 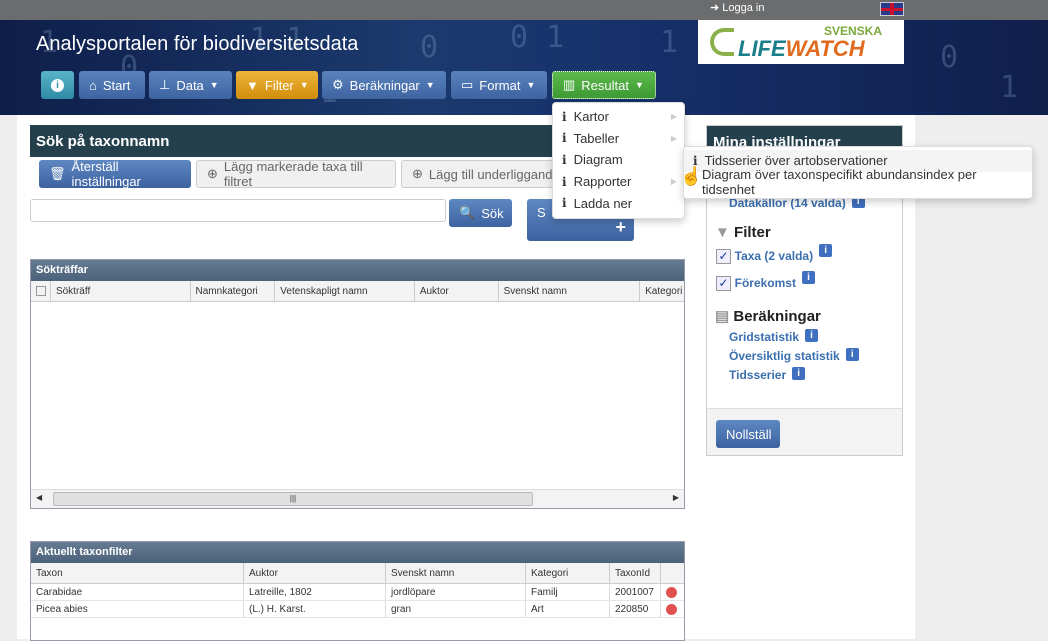 I want to click on plus-icon: +, so click(x=620, y=227).